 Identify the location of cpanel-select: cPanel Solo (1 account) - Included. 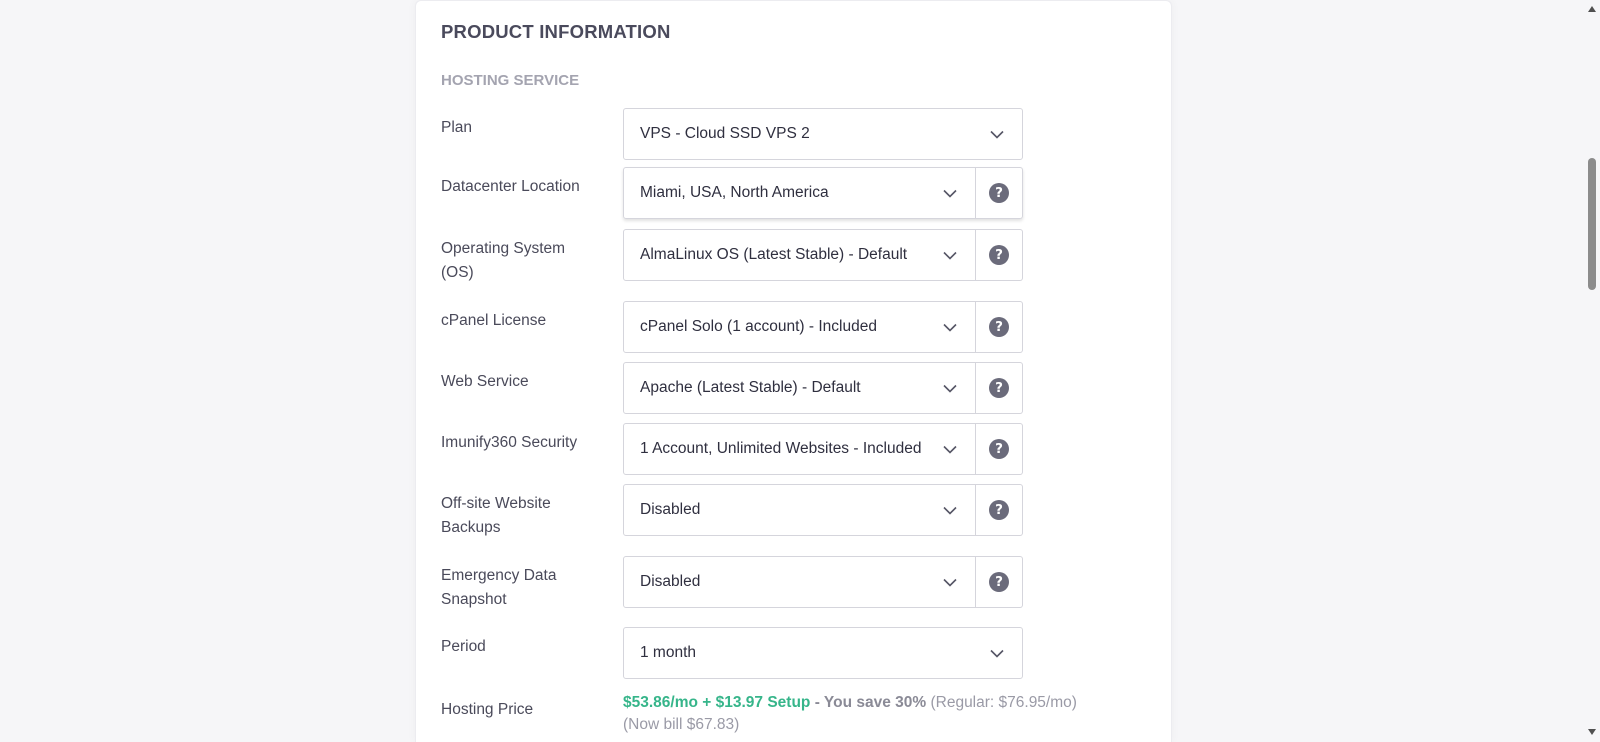
(799, 327).